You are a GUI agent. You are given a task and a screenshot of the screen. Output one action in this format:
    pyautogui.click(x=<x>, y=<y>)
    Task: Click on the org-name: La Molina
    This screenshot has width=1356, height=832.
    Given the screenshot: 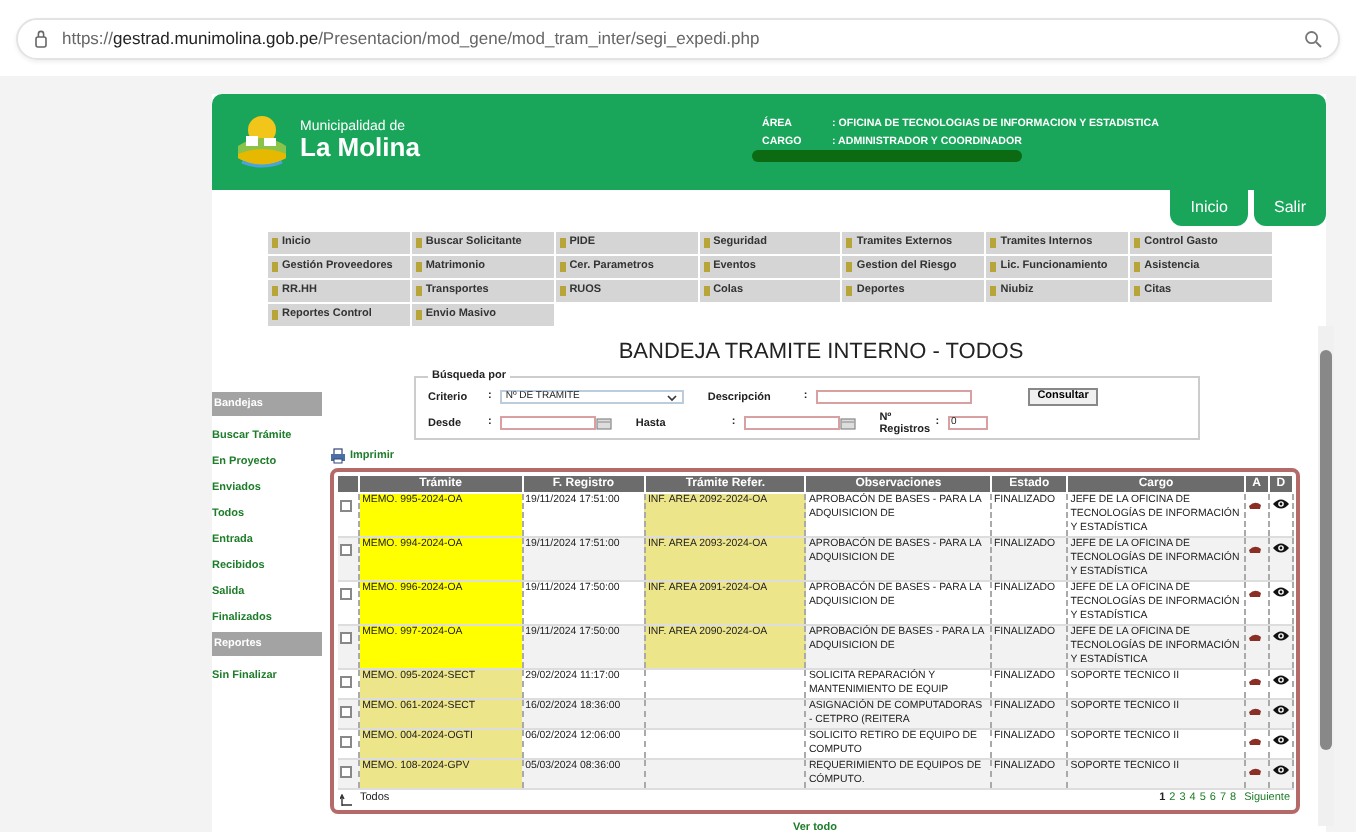 What is the action you would take?
    pyautogui.click(x=360, y=149)
    